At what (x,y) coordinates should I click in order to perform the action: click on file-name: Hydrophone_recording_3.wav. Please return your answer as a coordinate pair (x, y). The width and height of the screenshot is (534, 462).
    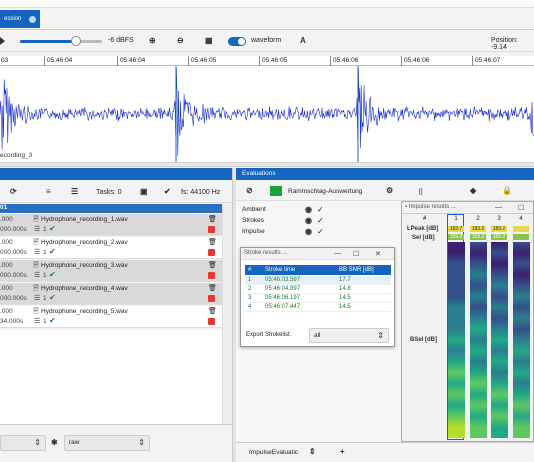
    Looking at the image, I should click on (84, 265).